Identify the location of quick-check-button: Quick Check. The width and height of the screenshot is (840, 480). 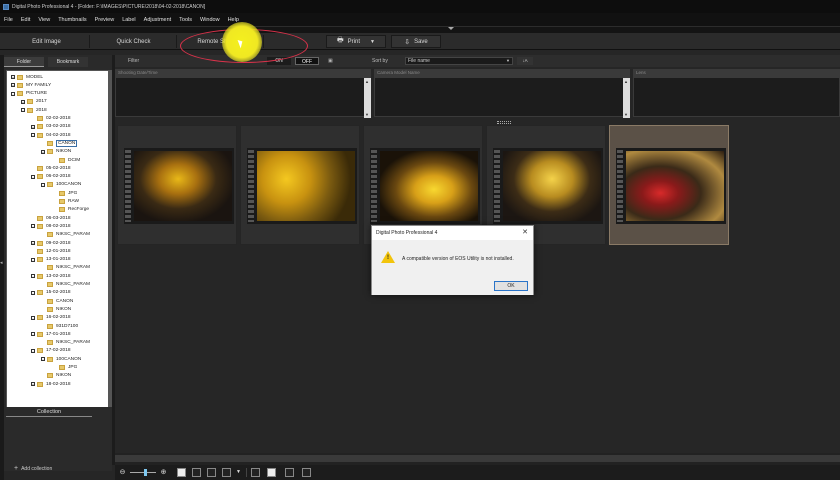
(134, 41).